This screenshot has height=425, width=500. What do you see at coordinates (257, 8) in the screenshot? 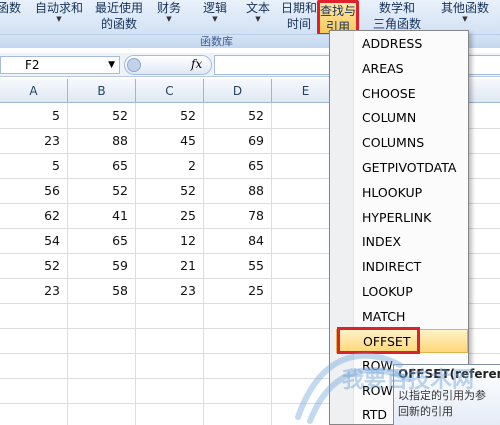
I see `button-label: 文本` at bounding box center [257, 8].